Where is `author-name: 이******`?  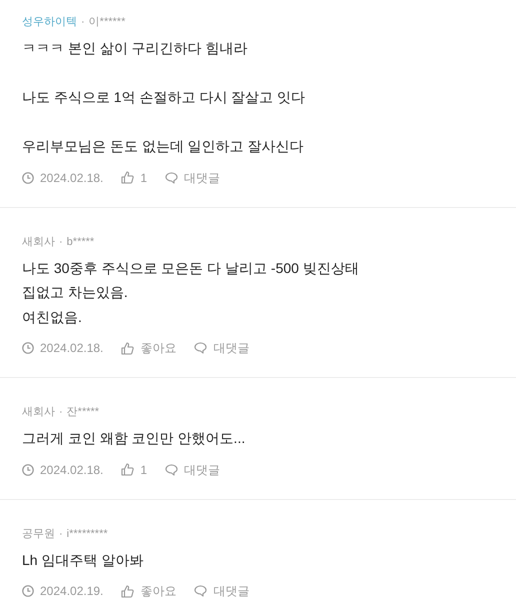
author-name: 이****** is located at coordinates (107, 22).